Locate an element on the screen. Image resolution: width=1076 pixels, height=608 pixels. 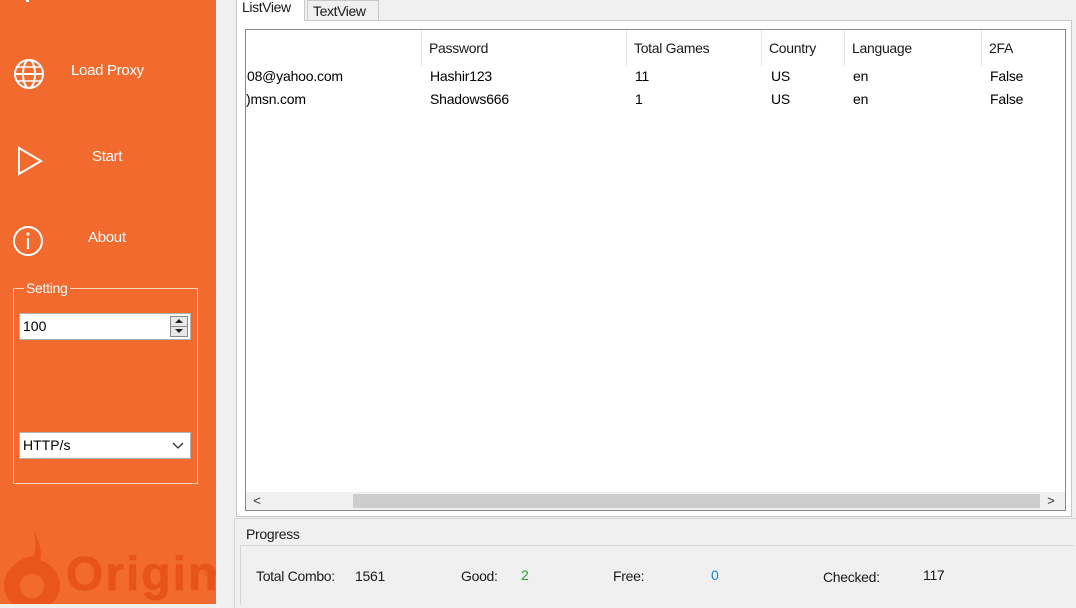
origin-logo-text: Origin is located at coordinates (141, 574).